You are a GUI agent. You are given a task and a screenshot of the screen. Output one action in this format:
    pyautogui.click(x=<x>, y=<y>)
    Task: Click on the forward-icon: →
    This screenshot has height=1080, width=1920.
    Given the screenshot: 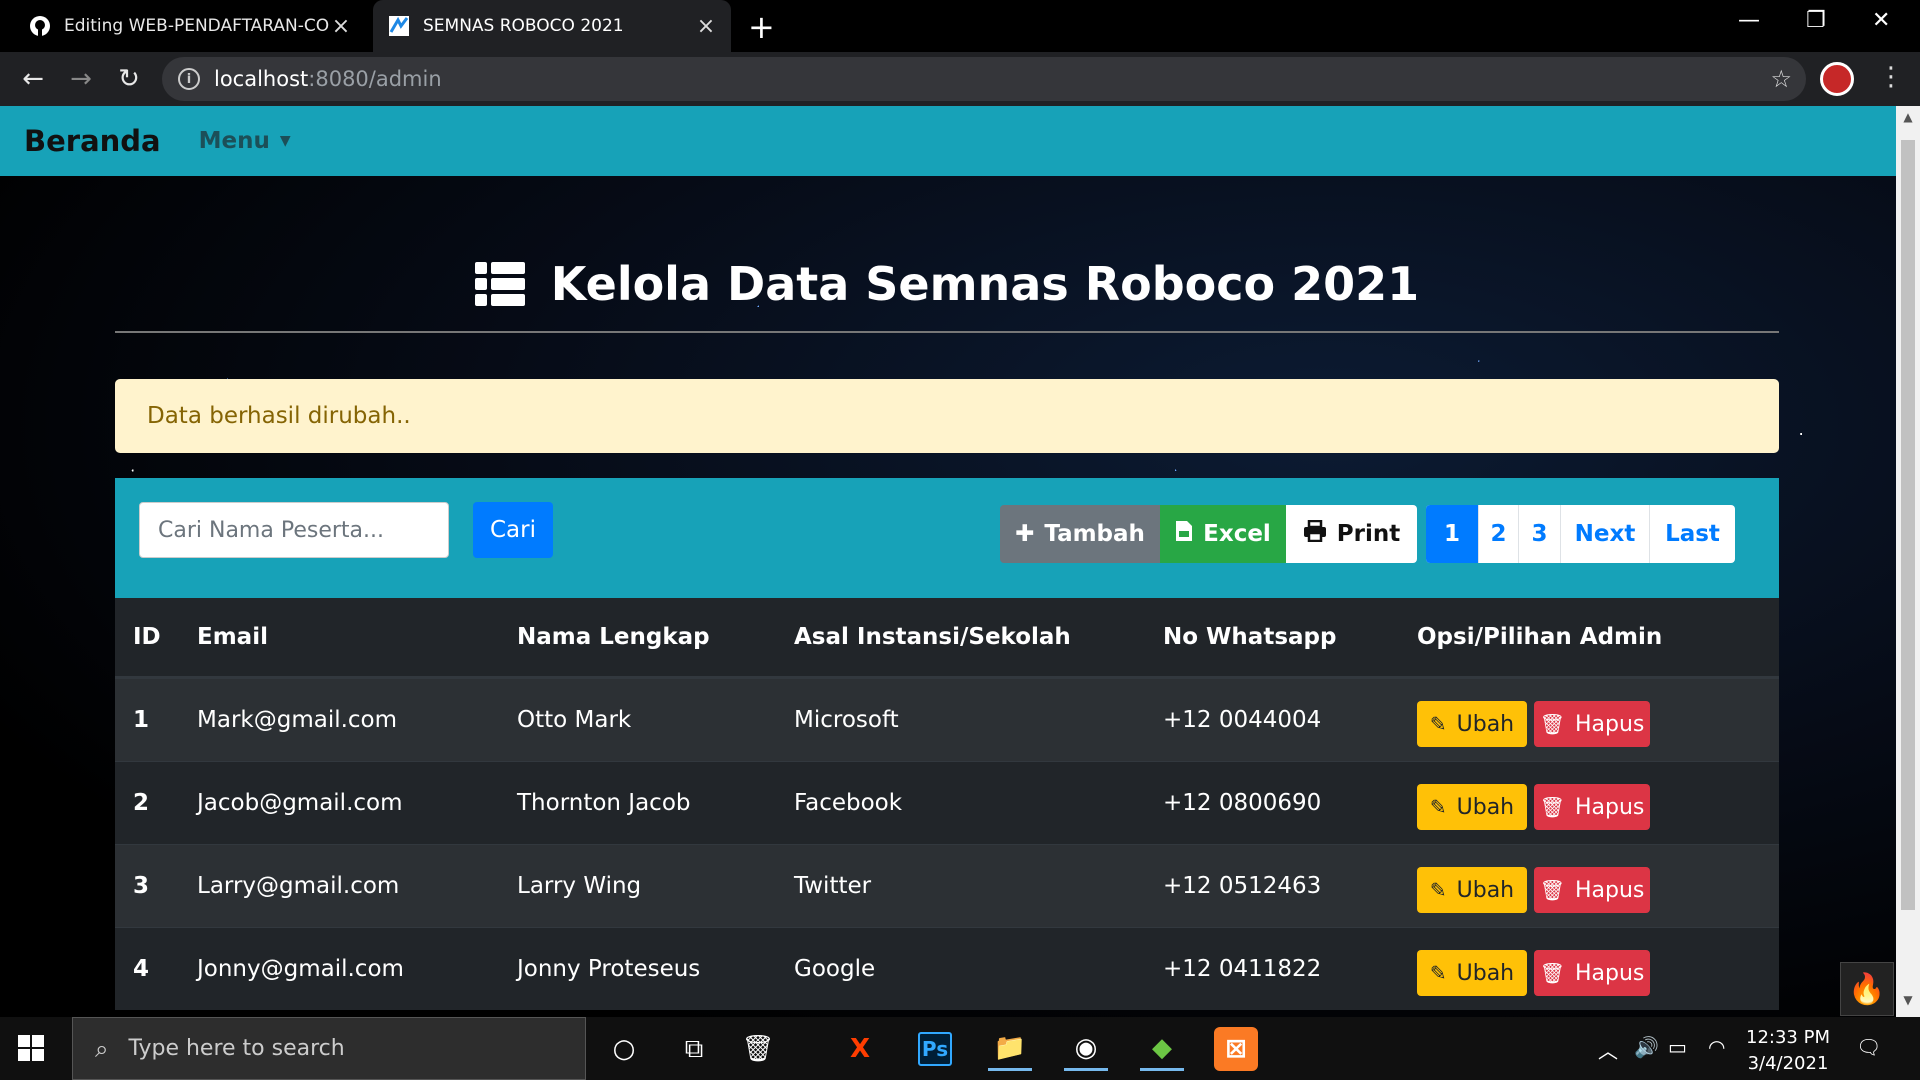 What is the action you would take?
    pyautogui.click(x=81, y=79)
    